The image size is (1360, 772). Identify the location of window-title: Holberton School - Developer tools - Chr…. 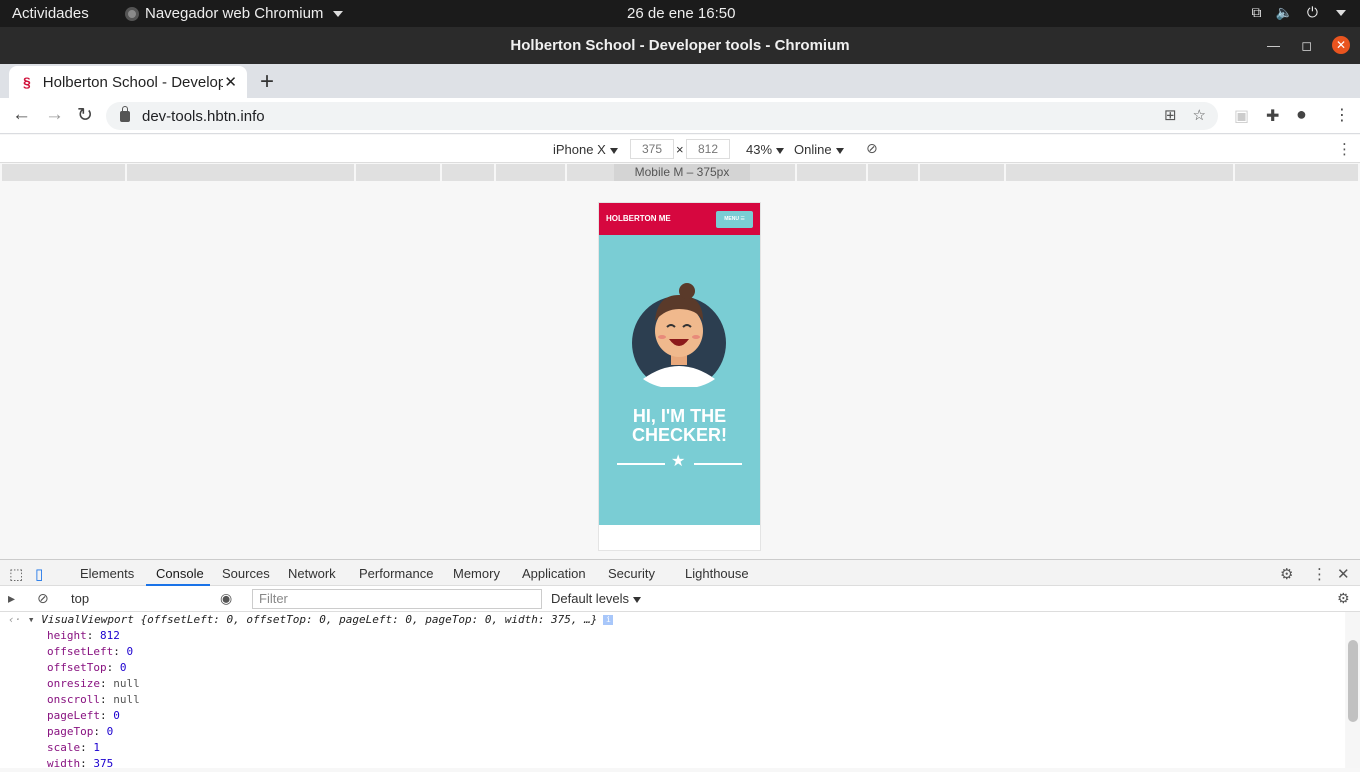
(680, 45).